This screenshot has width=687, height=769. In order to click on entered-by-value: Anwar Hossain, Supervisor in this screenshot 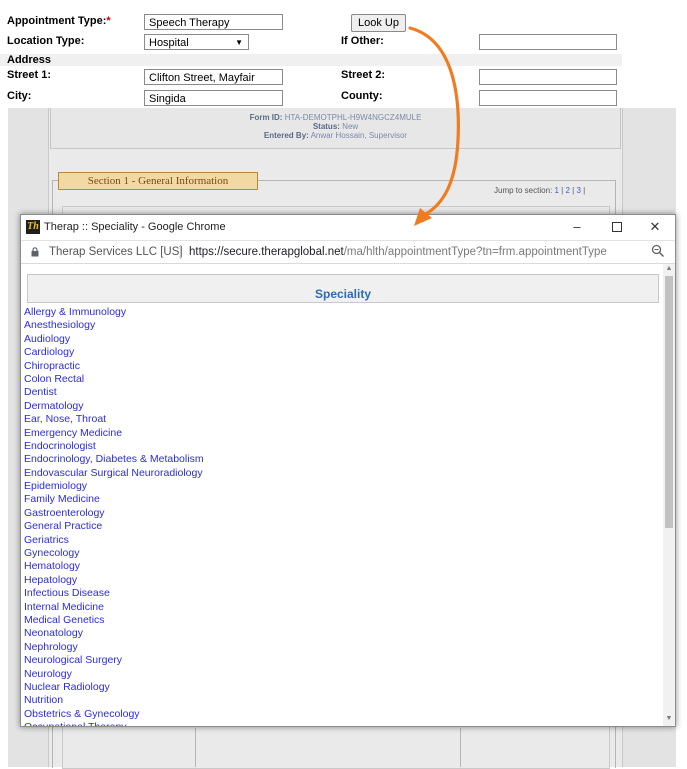, I will do `click(359, 135)`.